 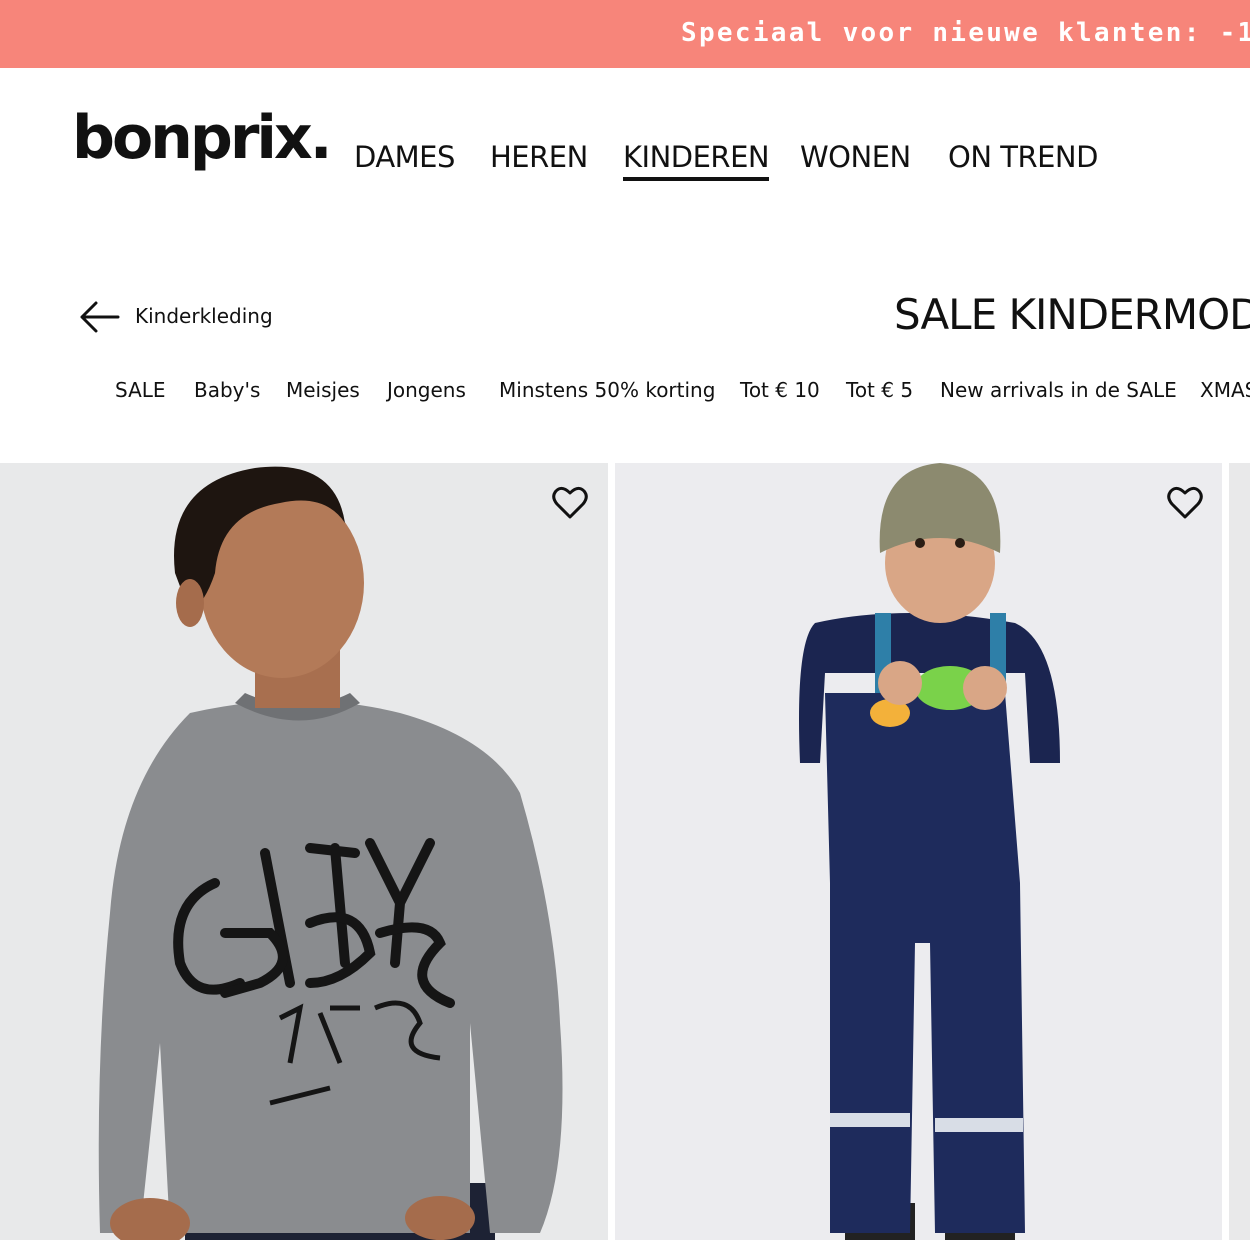 What do you see at coordinates (696, 160) in the screenshot?
I see `nav-item-kinderen: KINDEREN` at bounding box center [696, 160].